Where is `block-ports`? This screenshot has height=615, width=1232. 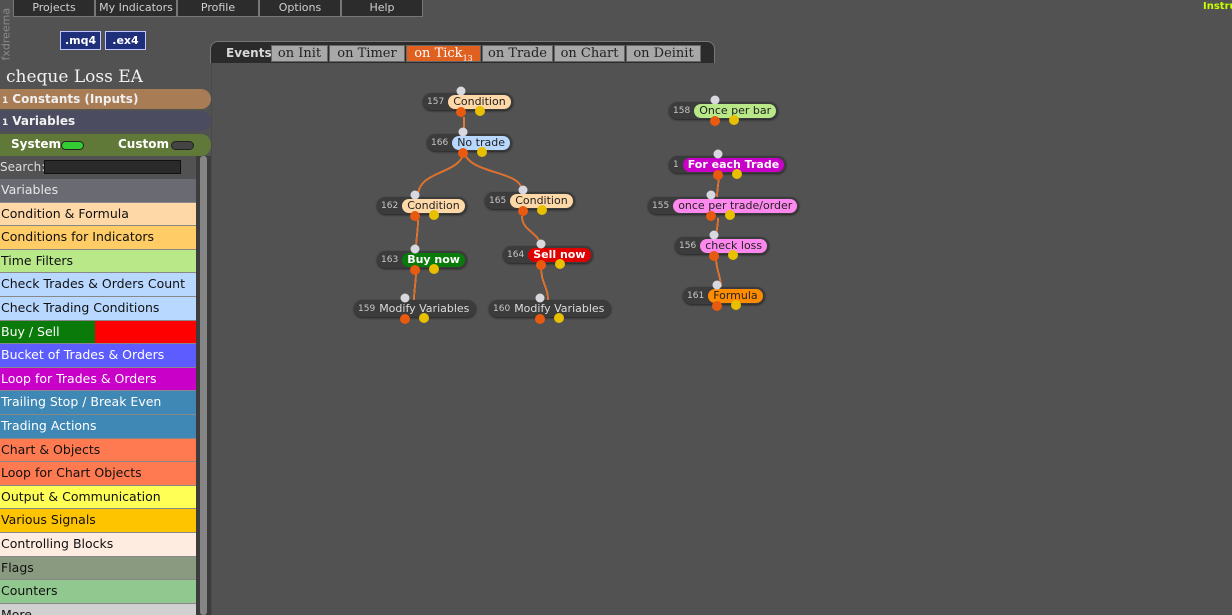 block-ports is located at coordinates (571, 205).